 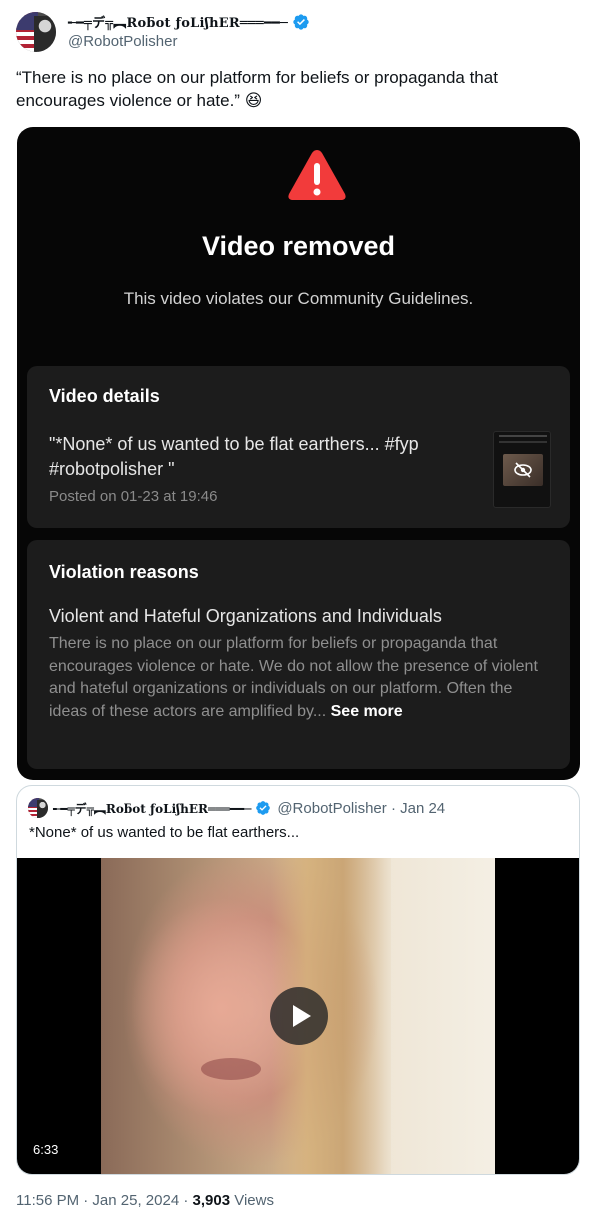 I want to click on play-icon, so click(x=302, y=1016).